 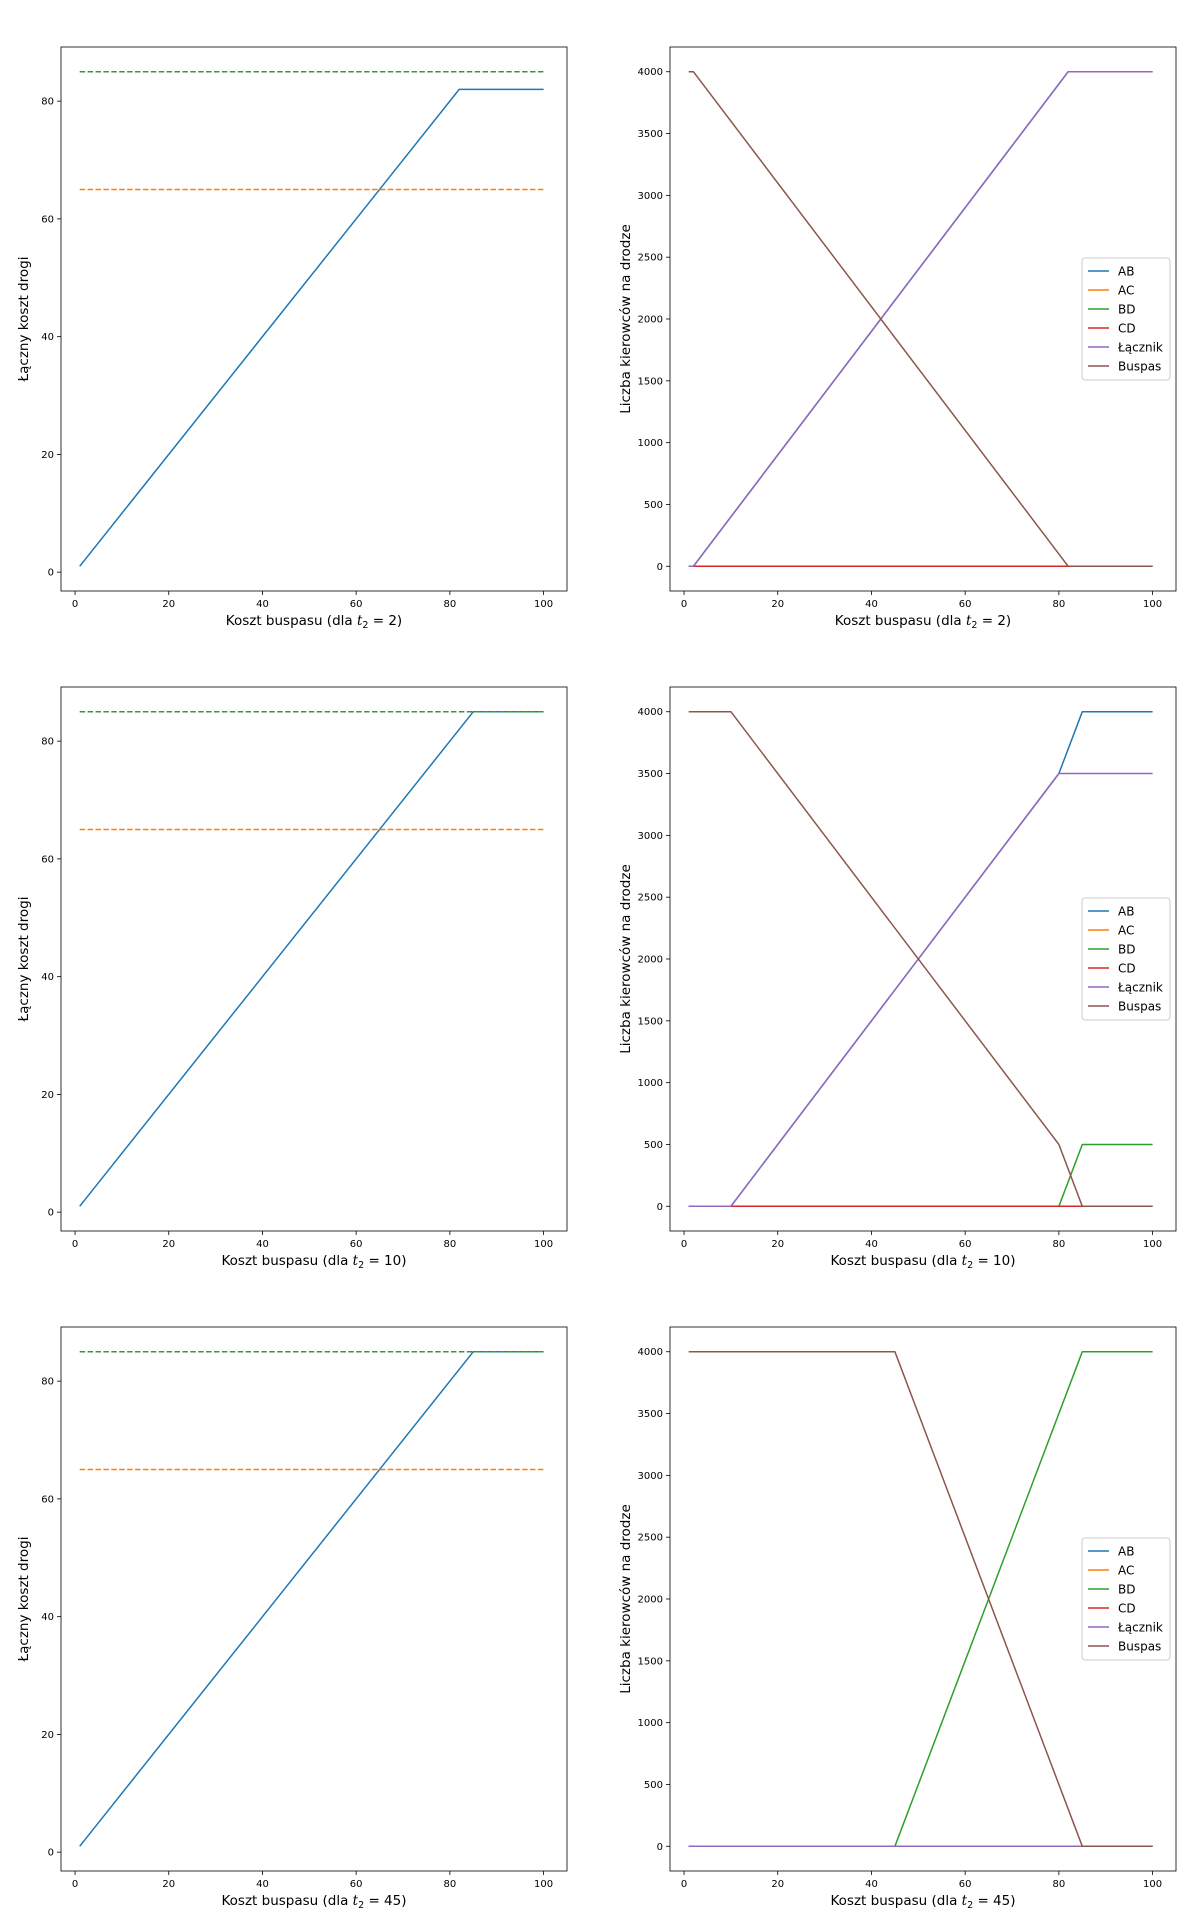 I want to click on series-line-bd, so click(x=920, y=1175).